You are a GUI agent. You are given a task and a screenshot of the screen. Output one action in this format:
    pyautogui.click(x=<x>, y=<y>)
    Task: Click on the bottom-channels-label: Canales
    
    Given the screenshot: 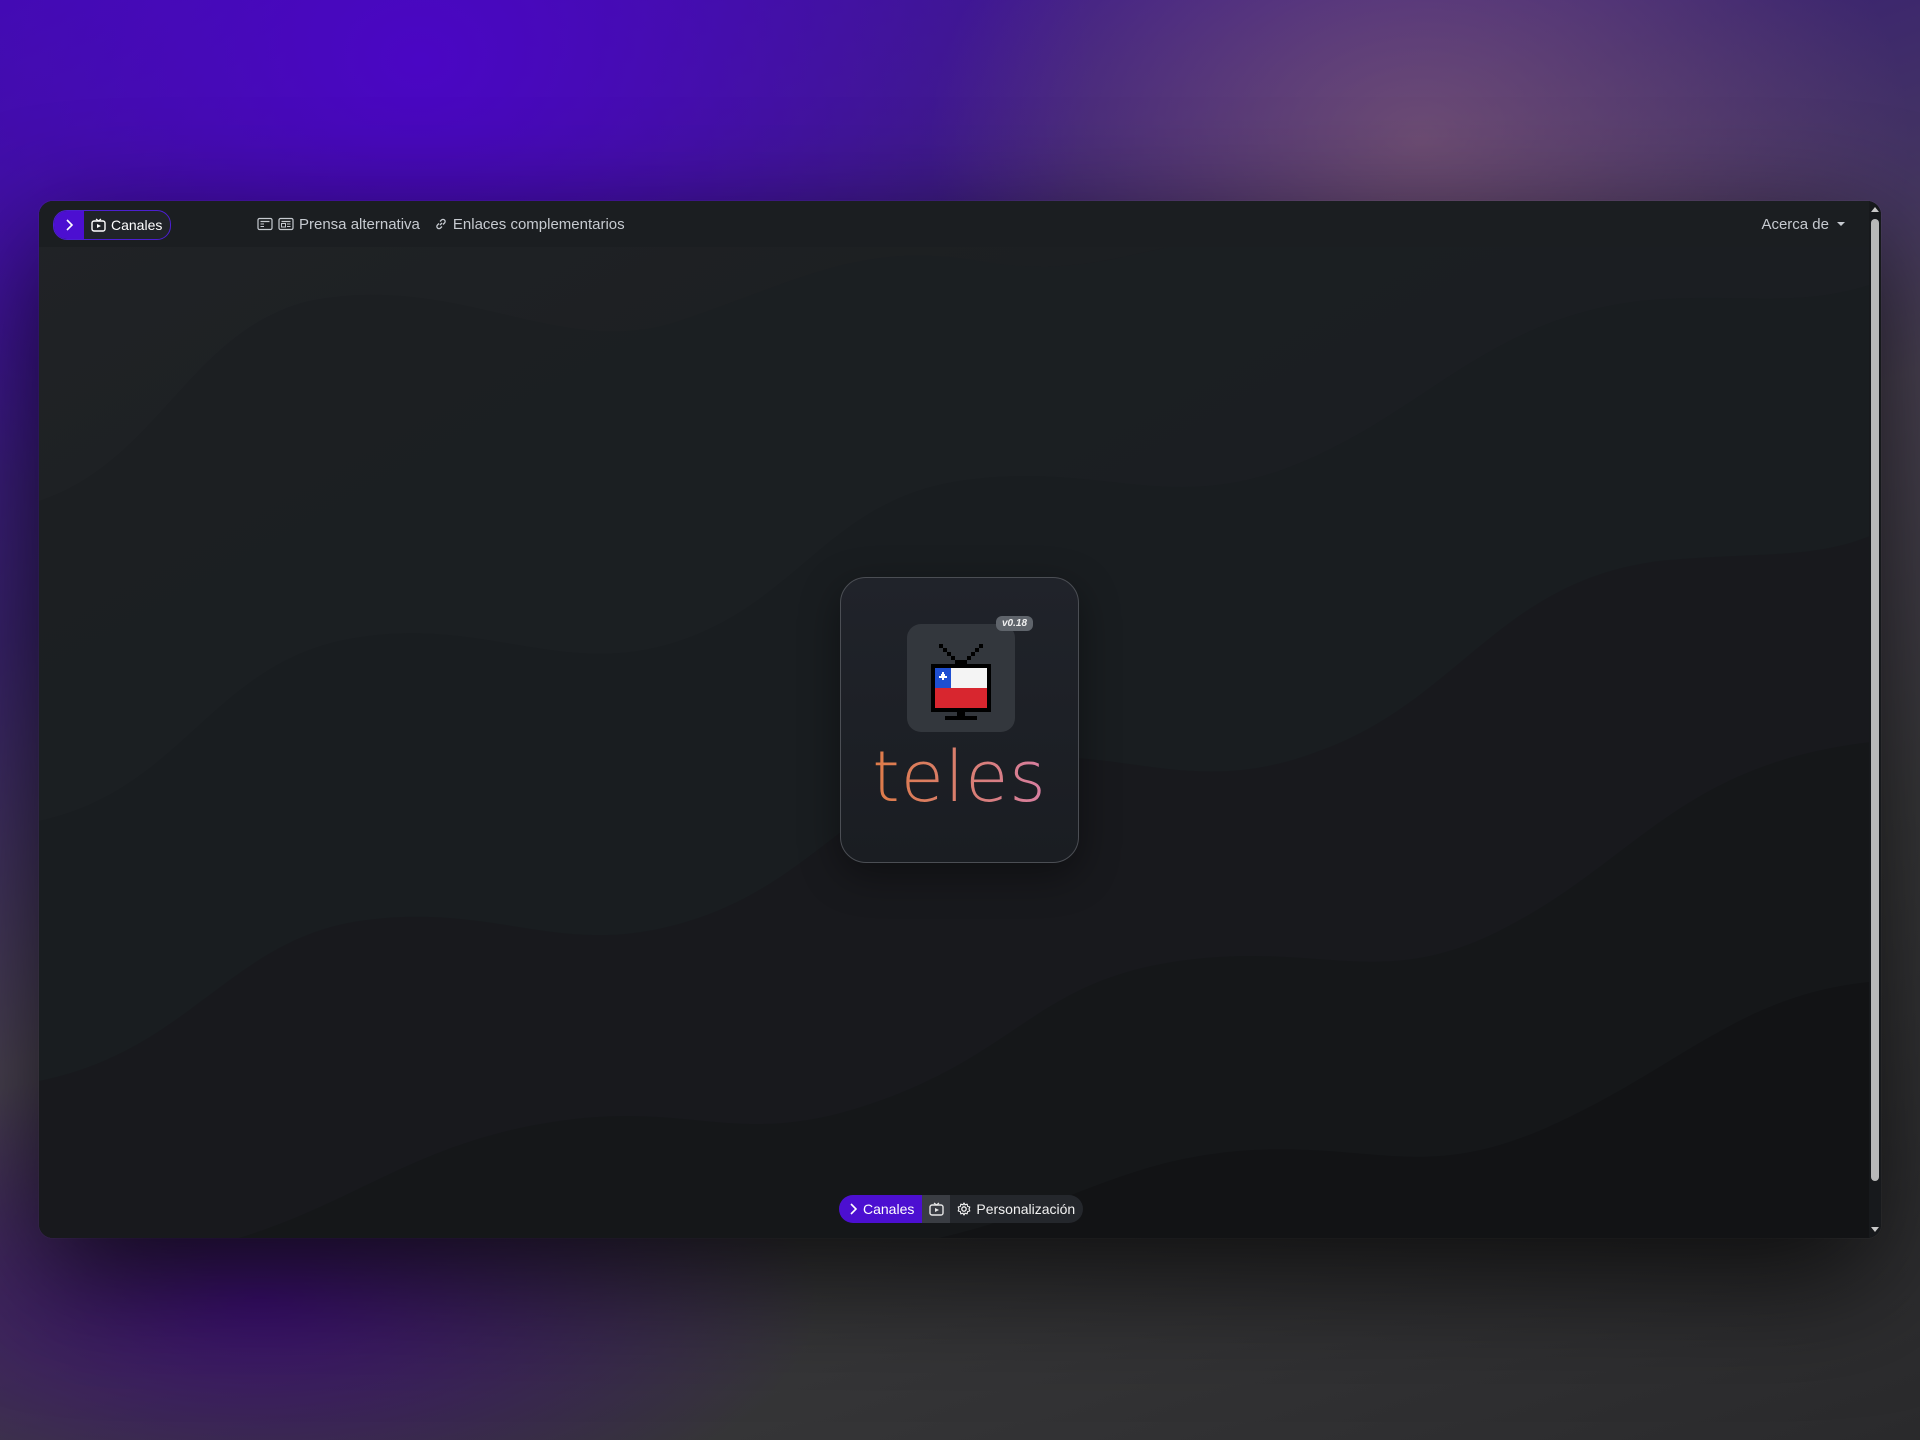 What is the action you would take?
    pyautogui.click(x=889, y=1209)
    